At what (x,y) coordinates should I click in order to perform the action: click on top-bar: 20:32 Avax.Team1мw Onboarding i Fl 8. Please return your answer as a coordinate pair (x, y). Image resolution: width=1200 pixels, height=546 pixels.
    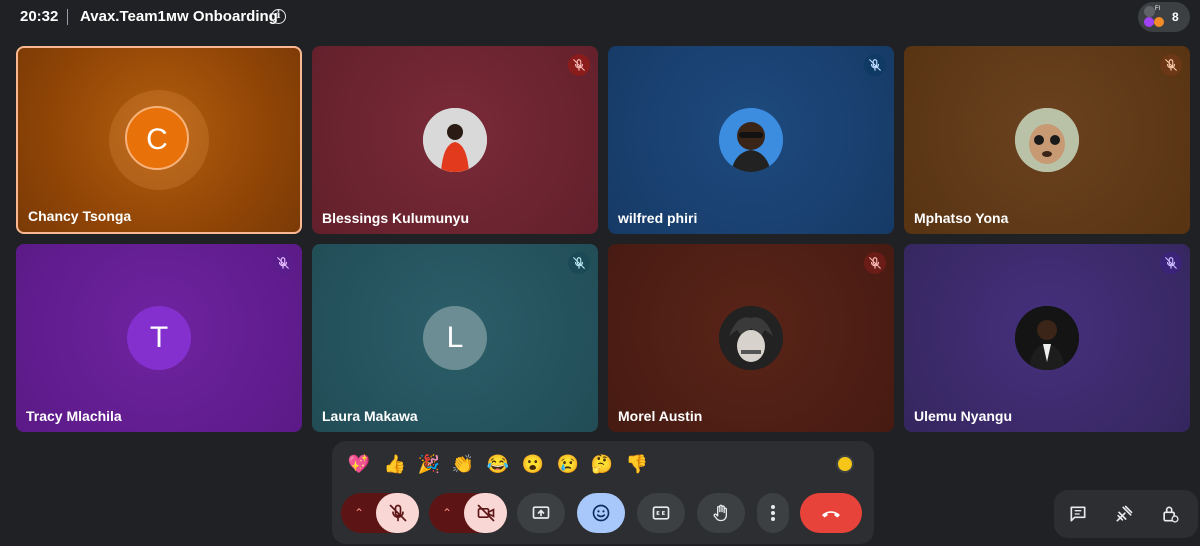
    Looking at the image, I should click on (600, 17).